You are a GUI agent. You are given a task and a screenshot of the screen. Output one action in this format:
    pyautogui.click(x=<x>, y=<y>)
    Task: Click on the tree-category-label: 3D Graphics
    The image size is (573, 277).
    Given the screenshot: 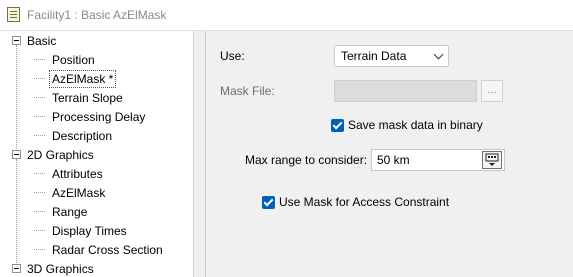 What is the action you would take?
    pyautogui.click(x=60, y=268)
    